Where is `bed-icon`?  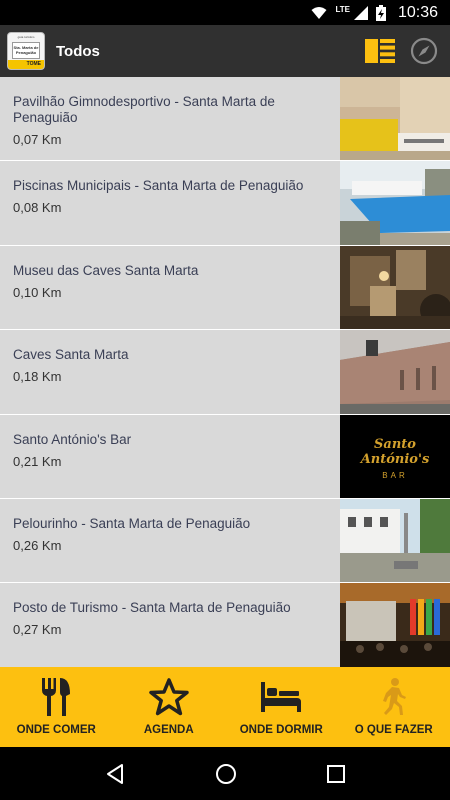
bed-icon is located at coordinates (281, 697).